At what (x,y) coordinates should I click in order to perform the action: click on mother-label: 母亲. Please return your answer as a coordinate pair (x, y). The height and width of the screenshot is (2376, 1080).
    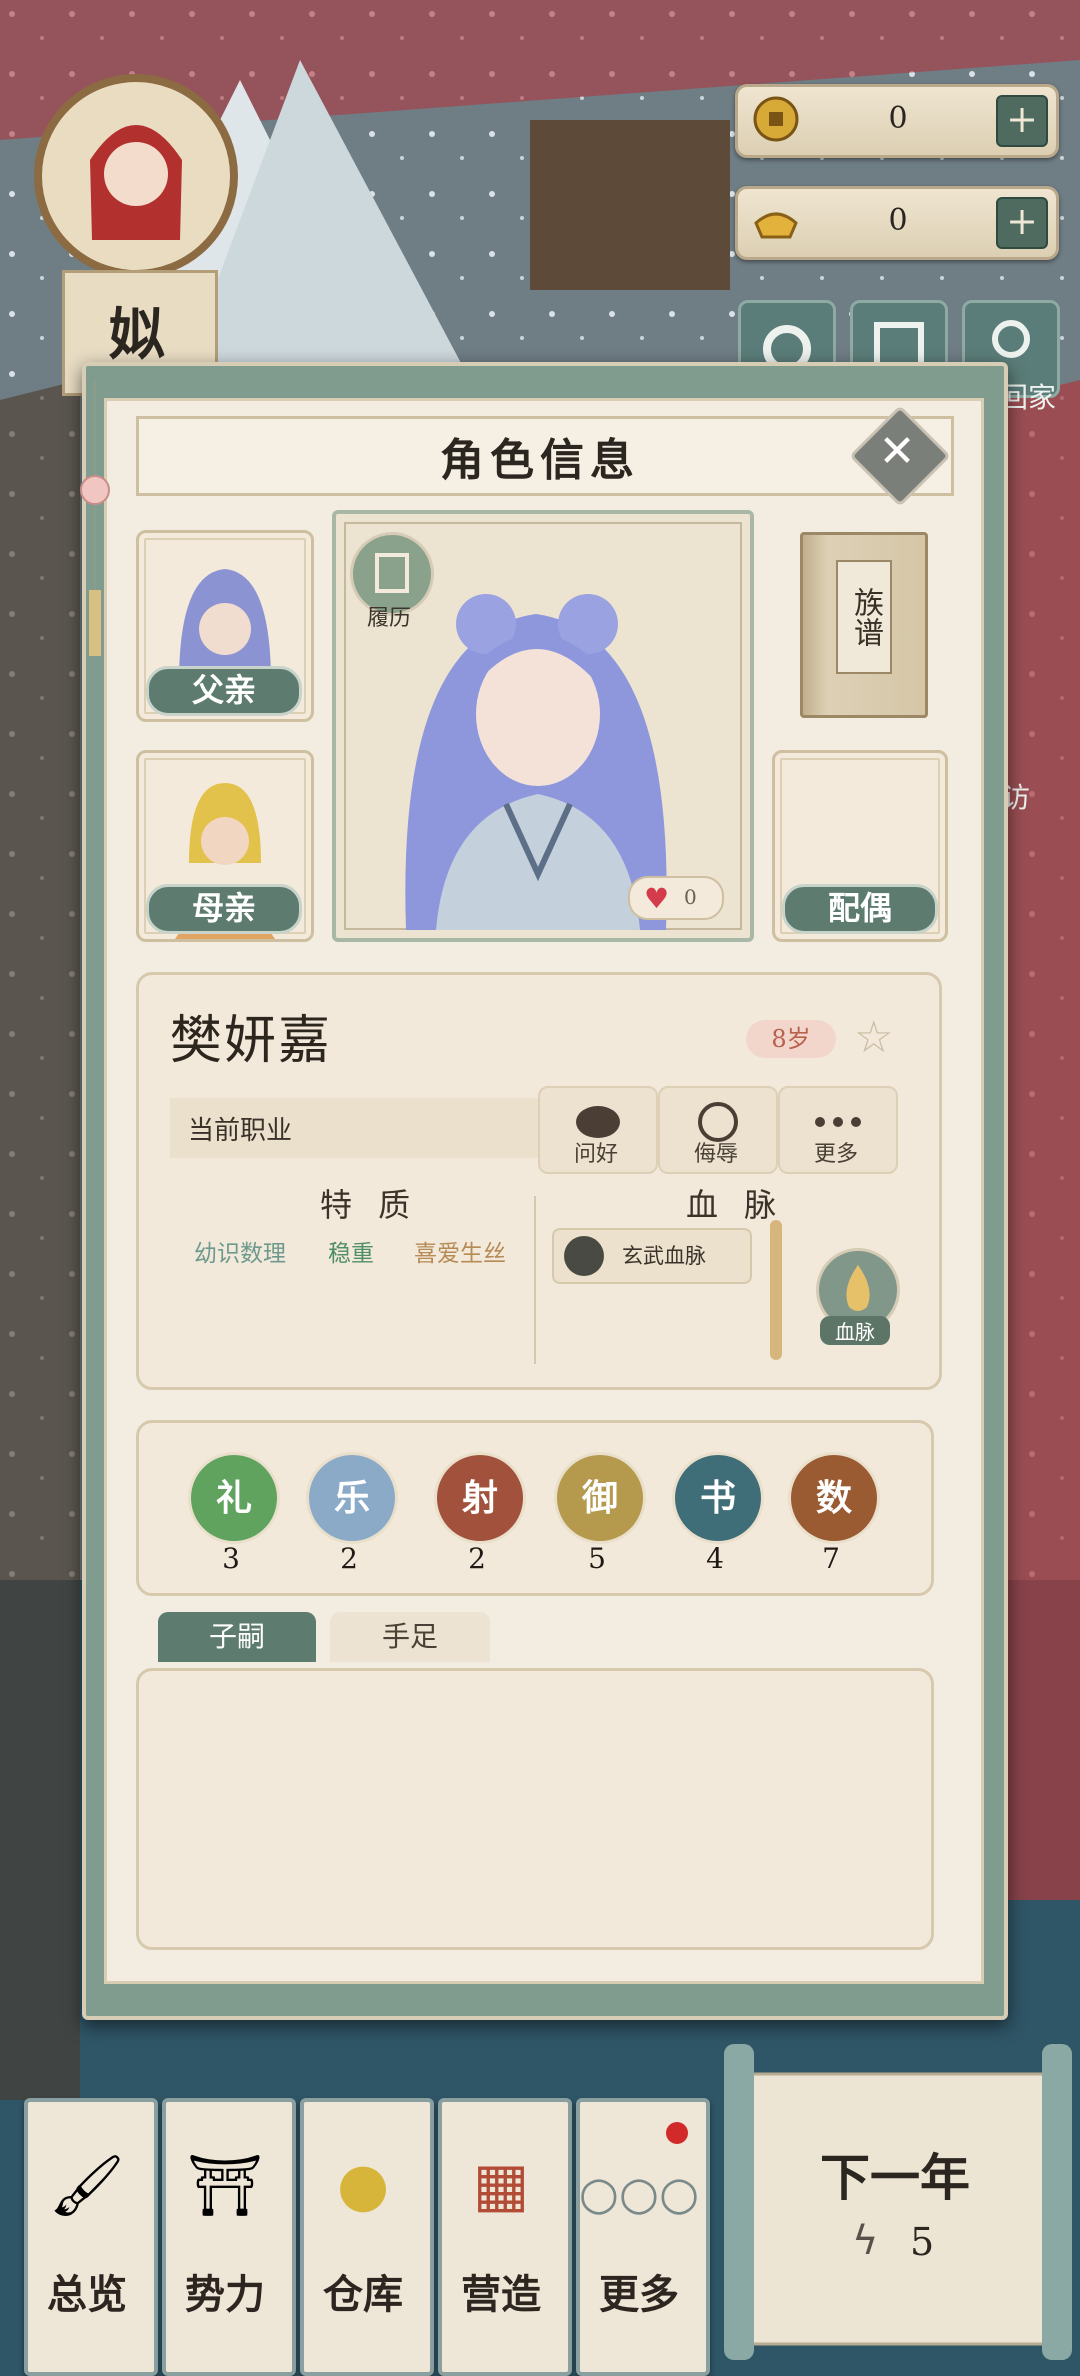
    Looking at the image, I should click on (224, 909).